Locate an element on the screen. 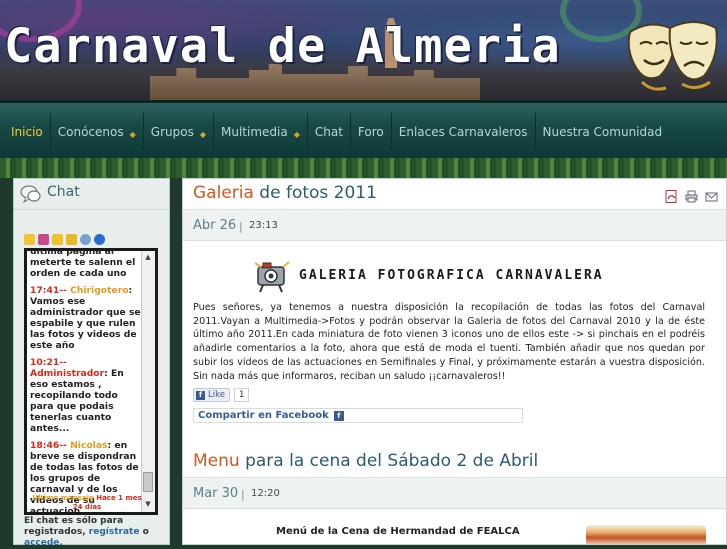 The height and width of the screenshot is (549, 727). nav-item-label: Inicio is located at coordinates (27, 131).